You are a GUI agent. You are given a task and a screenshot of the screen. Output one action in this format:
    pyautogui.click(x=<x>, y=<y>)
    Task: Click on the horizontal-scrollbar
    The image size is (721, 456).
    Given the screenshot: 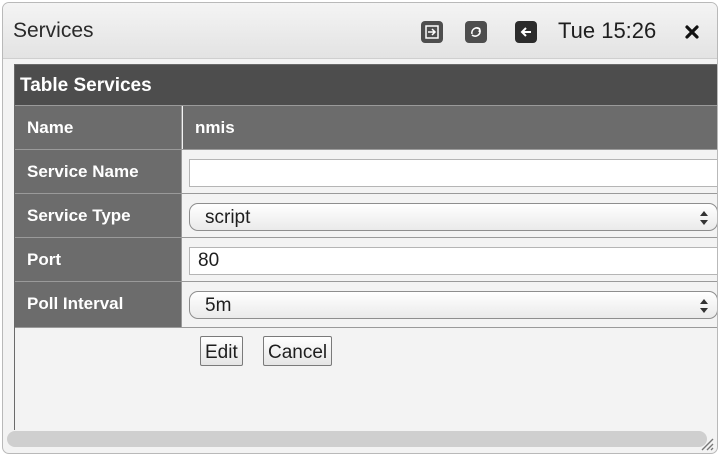 What is the action you would take?
    pyautogui.click(x=357, y=439)
    